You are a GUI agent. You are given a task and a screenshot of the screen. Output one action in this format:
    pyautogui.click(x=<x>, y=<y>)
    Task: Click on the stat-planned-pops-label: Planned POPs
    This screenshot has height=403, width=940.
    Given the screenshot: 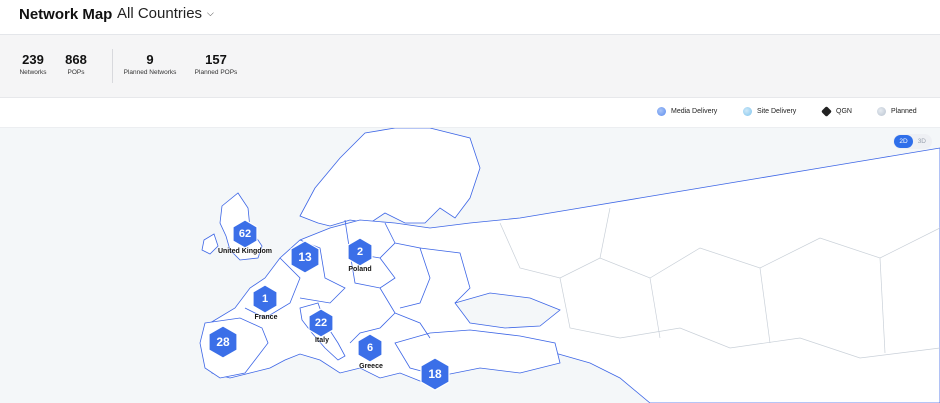 What is the action you would take?
    pyautogui.click(x=216, y=72)
    